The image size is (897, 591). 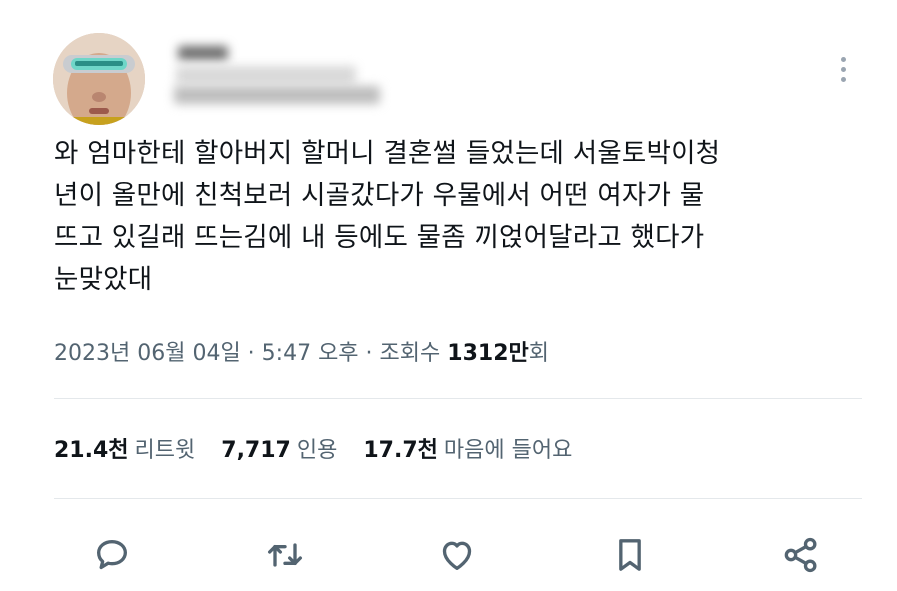 What do you see at coordinates (256, 450) in the screenshot?
I see `quotes-count: 7,717` at bounding box center [256, 450].